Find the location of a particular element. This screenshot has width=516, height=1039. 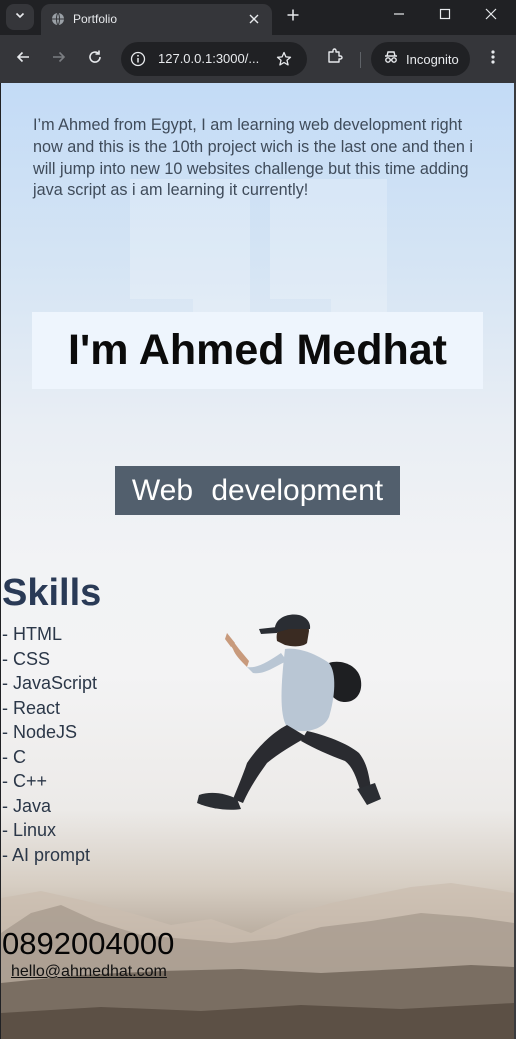

incognito-icon is located at coordinates (391, 59).